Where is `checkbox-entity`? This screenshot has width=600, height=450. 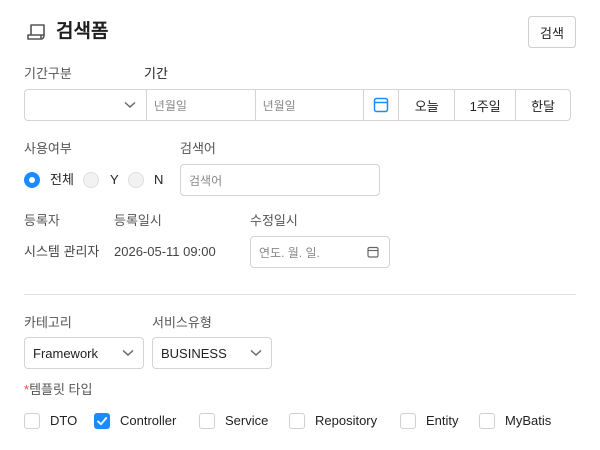 checkbox-entity is located at coordinates (408, 421).